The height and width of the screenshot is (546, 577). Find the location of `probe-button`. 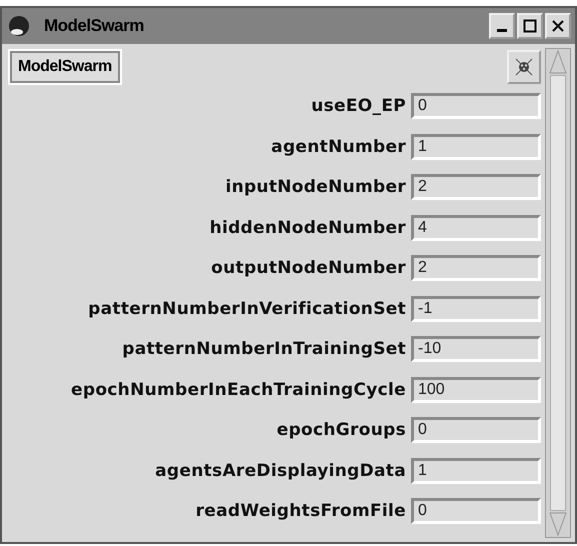

probe-button is located at coordinates (524, 67).